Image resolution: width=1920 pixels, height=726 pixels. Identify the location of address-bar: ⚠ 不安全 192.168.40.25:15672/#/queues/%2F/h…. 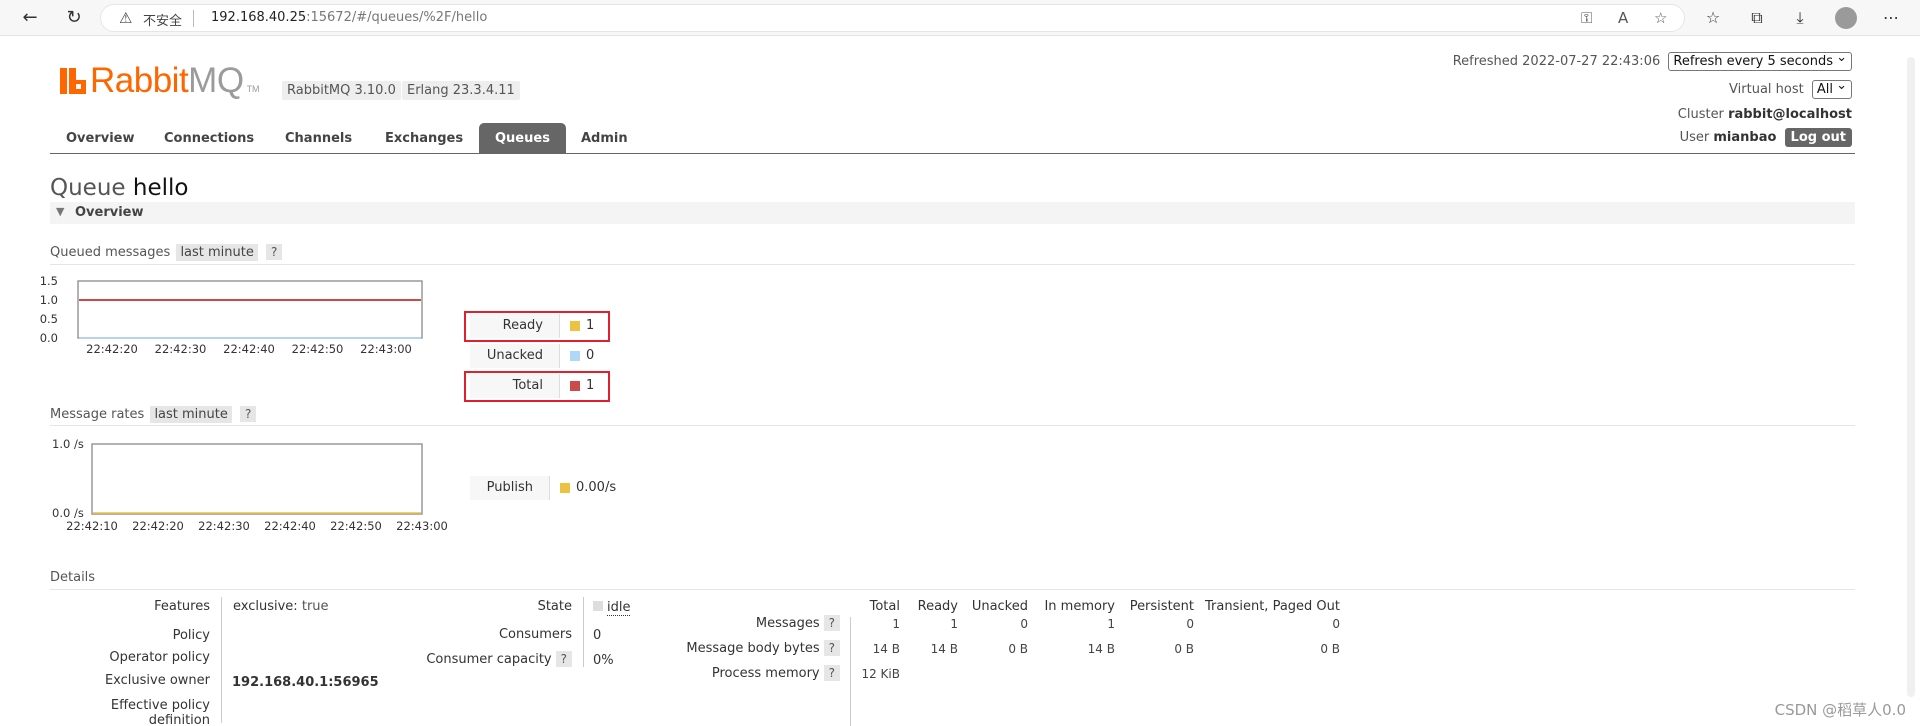
(892, 18).